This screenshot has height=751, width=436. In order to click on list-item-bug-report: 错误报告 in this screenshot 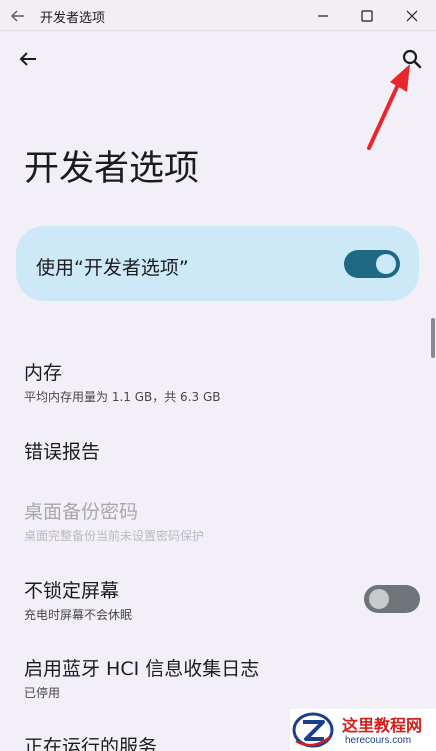, I will do `click(224, 452)`.